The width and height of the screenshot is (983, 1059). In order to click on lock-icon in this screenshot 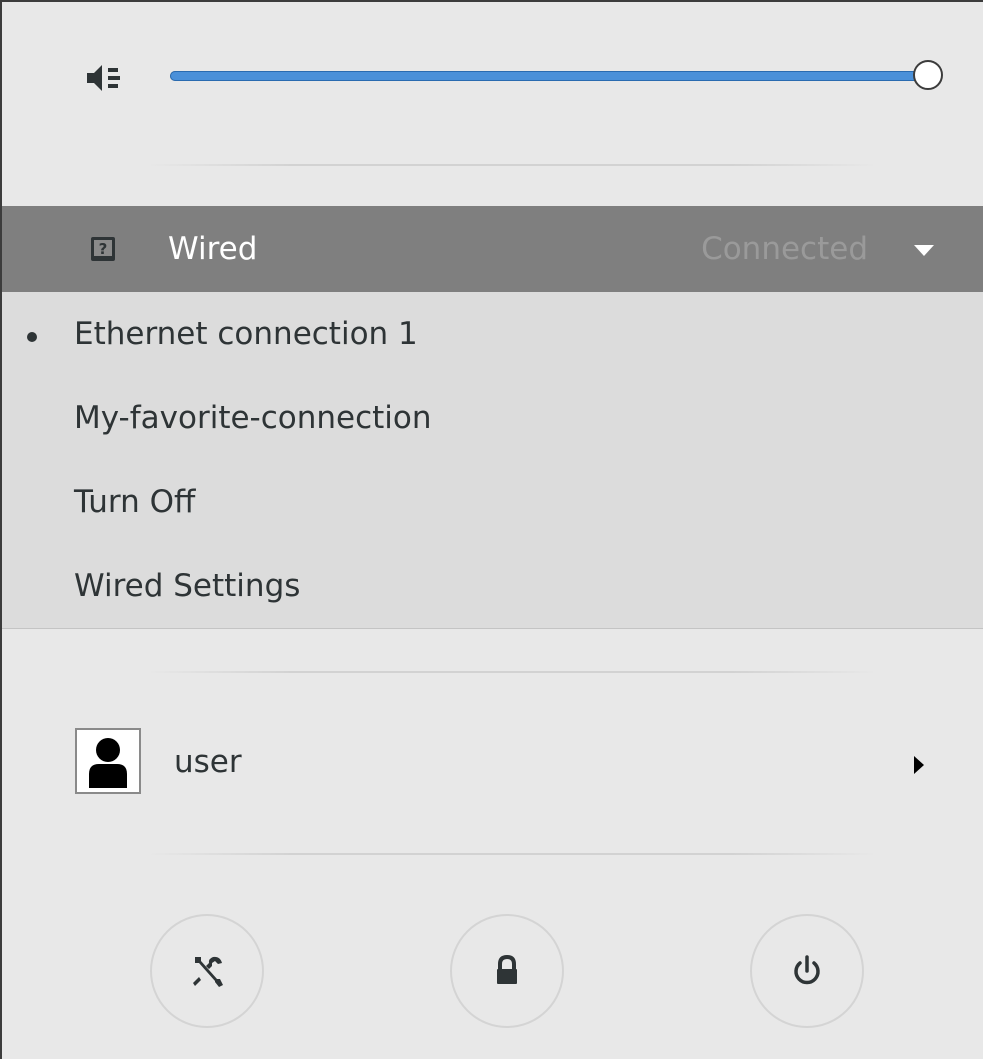, I will do `click(507, 969)`.